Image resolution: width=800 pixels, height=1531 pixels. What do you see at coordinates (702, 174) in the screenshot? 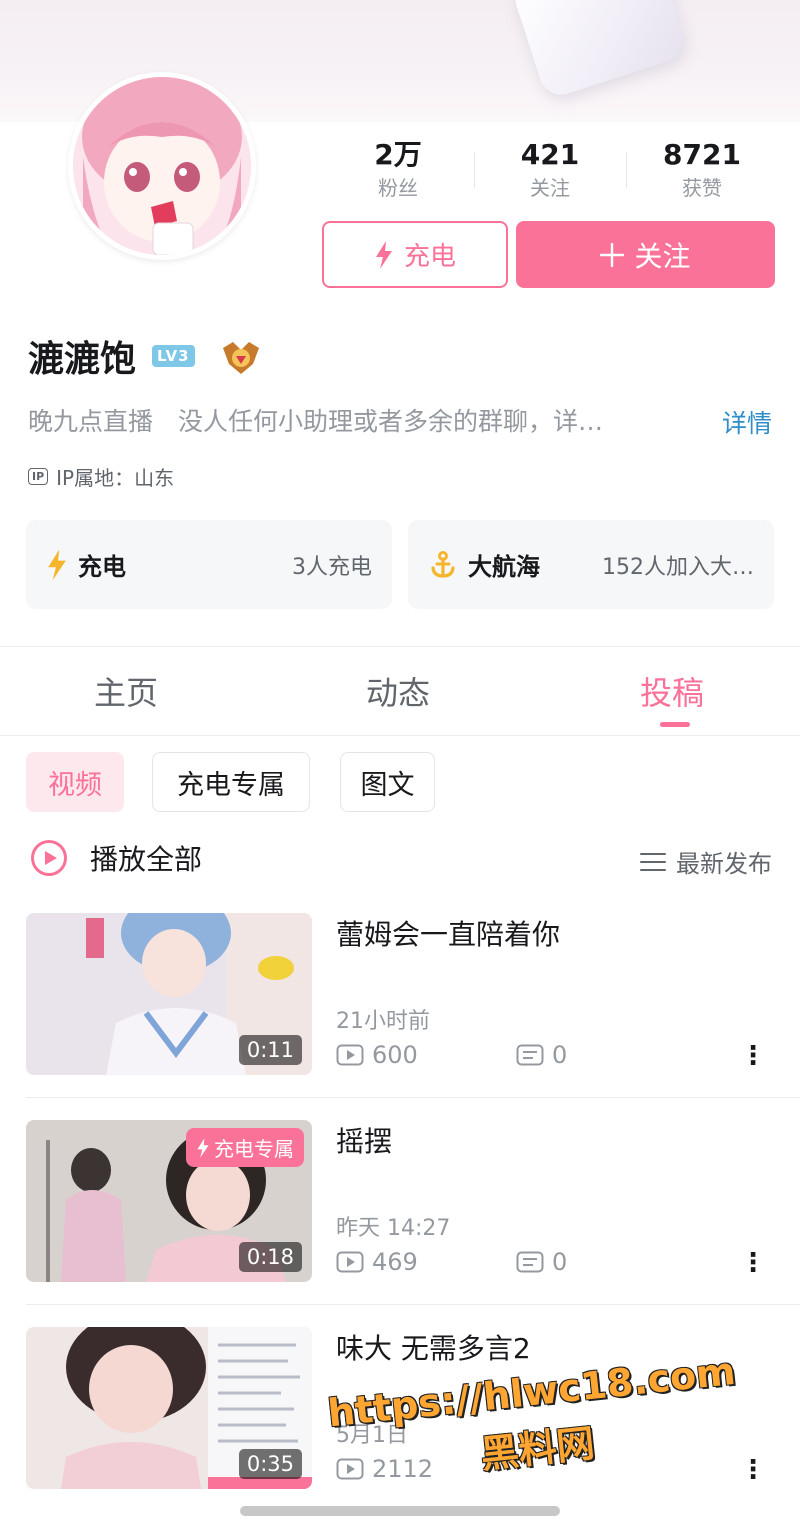
I see `stat-likes: 8721 获赞` at bounding box center [702, 174].